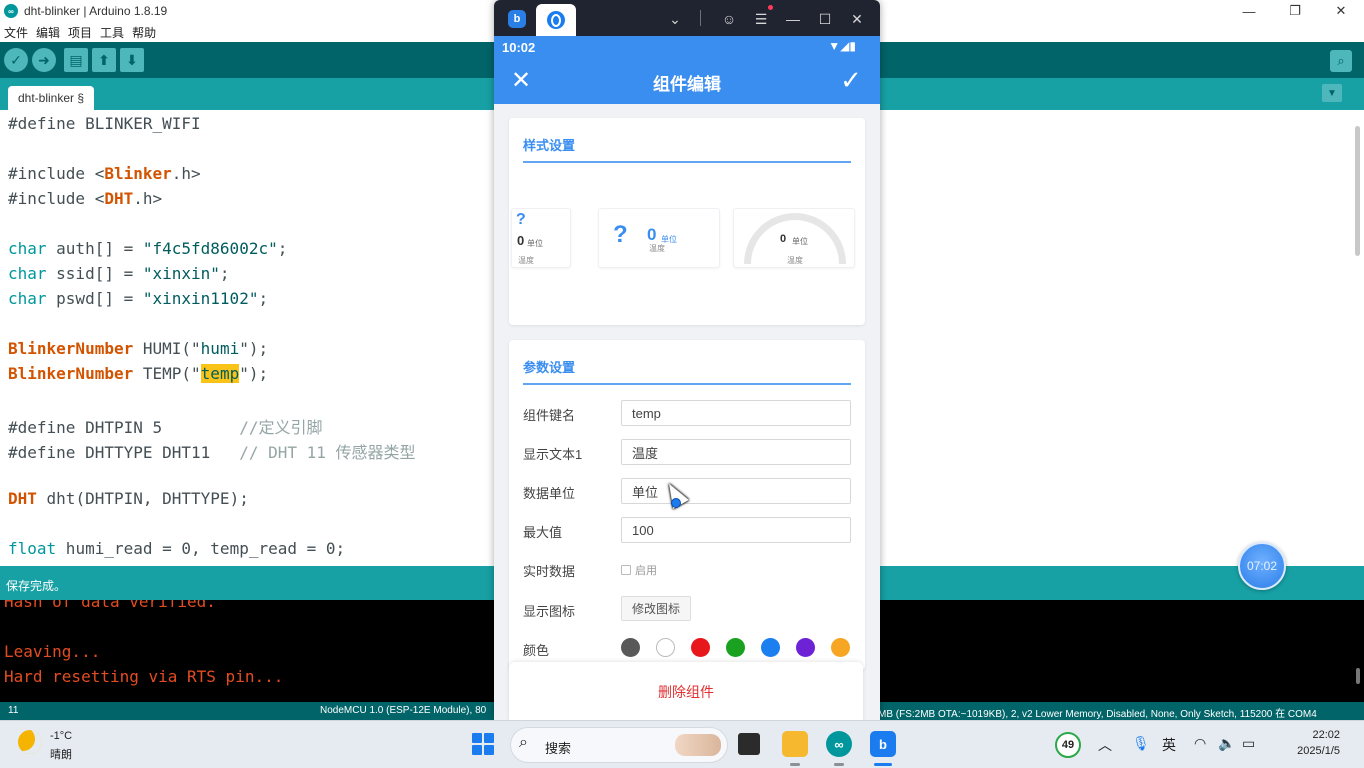 The image size is (1364, 768). I want to click on volume-icon: 🔈, so click(1226, 743).